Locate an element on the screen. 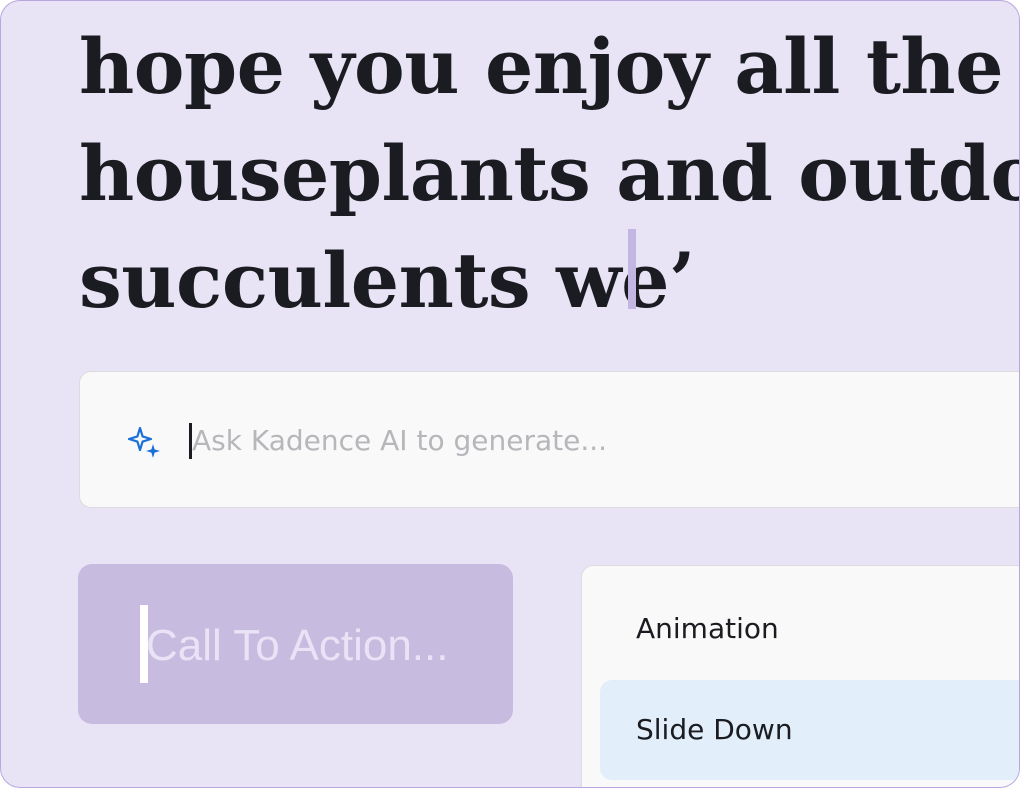  ai-prompt-input is located at coordinates (602, 440).